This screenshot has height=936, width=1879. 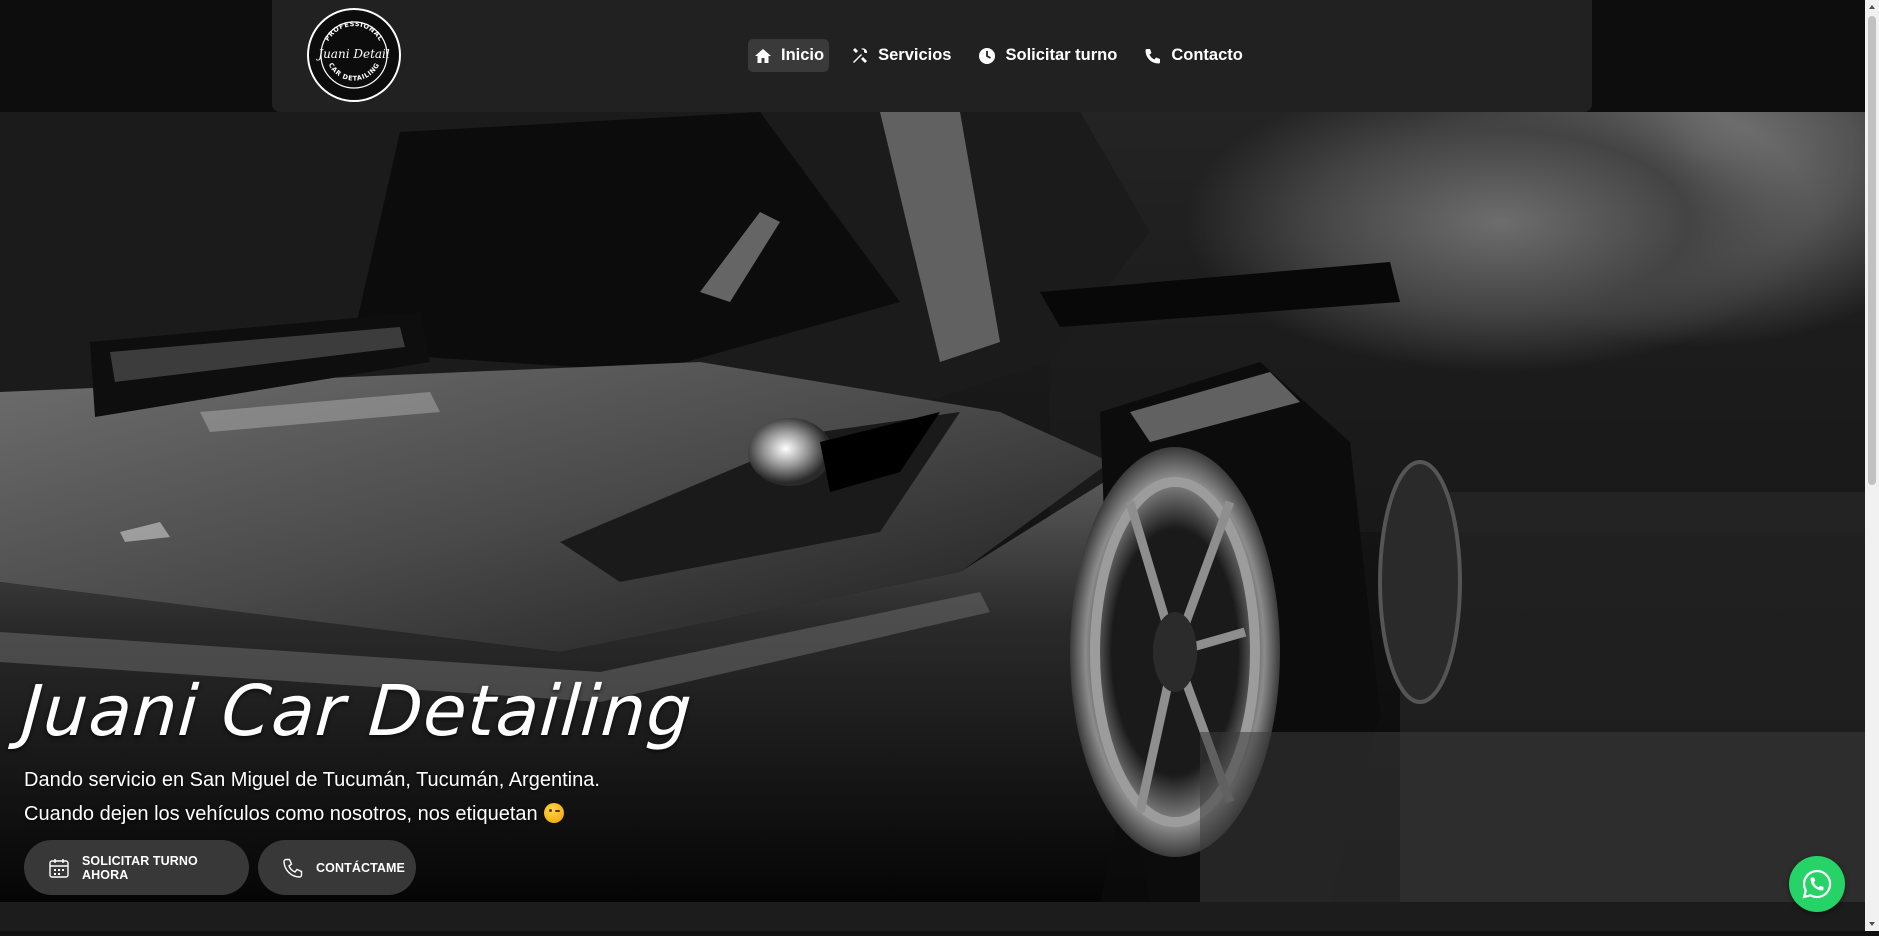 I want to click on whatsapp-icon, so click(x=1817, y=884).